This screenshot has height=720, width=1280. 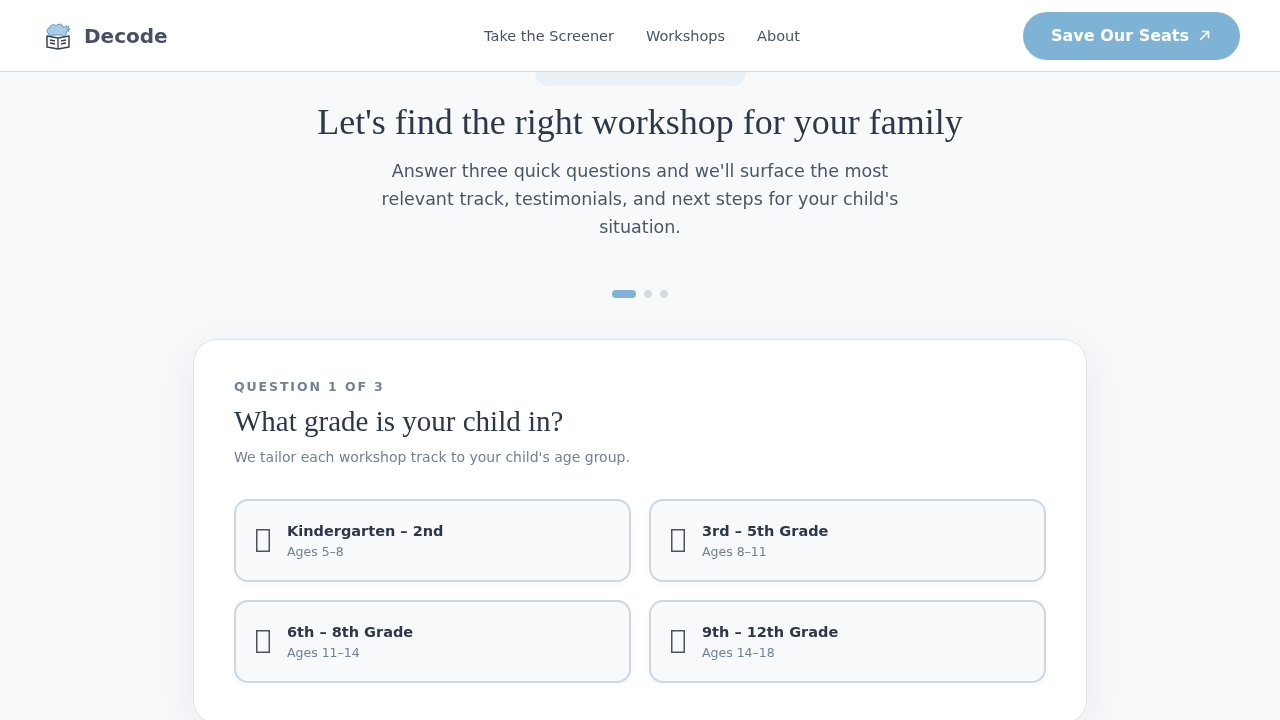 What do you see at coordinates (324, 652) in the screenshot?
I see `option-ages: Ages 11–14` at bounding box center [324, 652].